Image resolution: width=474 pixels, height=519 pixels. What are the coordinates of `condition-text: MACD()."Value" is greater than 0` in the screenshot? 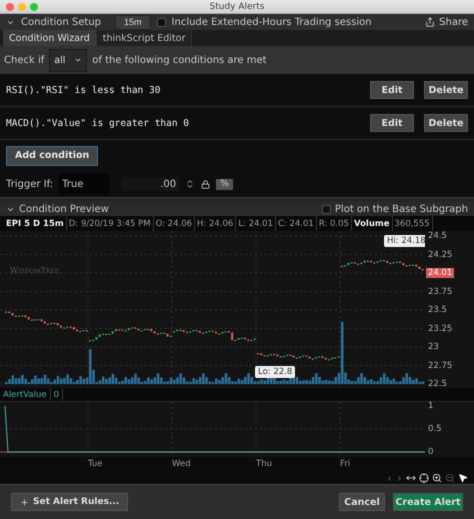 It's located at (98, 123).